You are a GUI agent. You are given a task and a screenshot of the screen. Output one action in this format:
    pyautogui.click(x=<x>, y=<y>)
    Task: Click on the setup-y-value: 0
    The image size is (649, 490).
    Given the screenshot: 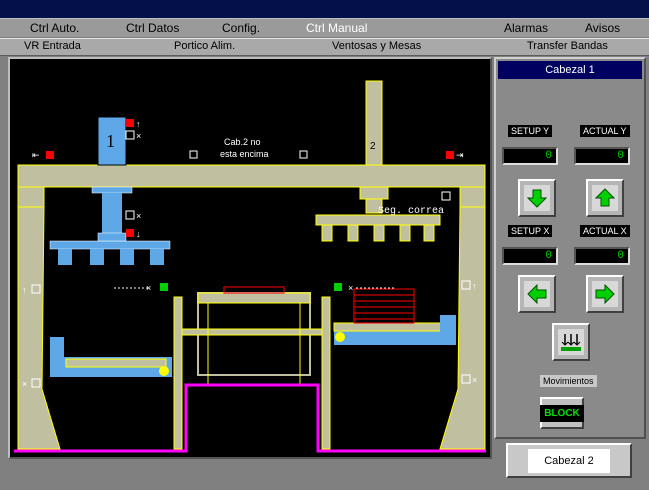 What is the action you would take?
    pyautogui.click(x=530, y=156)
    